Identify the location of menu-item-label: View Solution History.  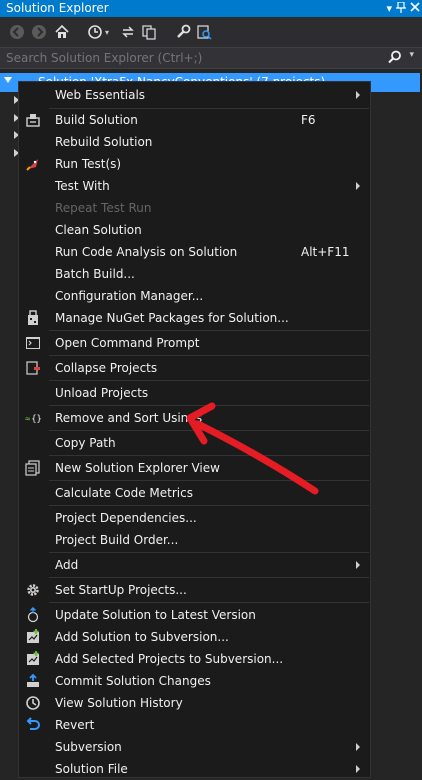
(119, 703).